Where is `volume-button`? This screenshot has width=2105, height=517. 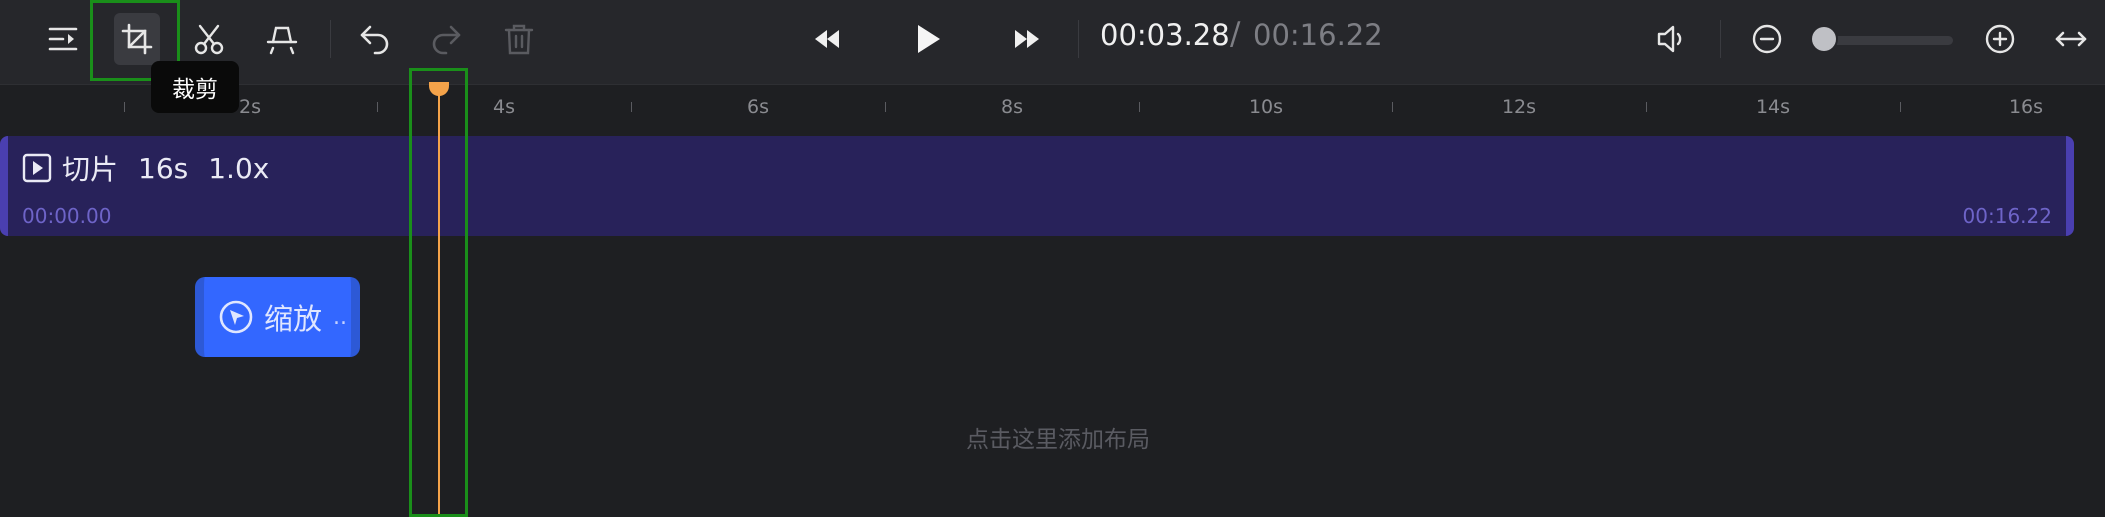 volume-button is located at coordinates (1671, 39).